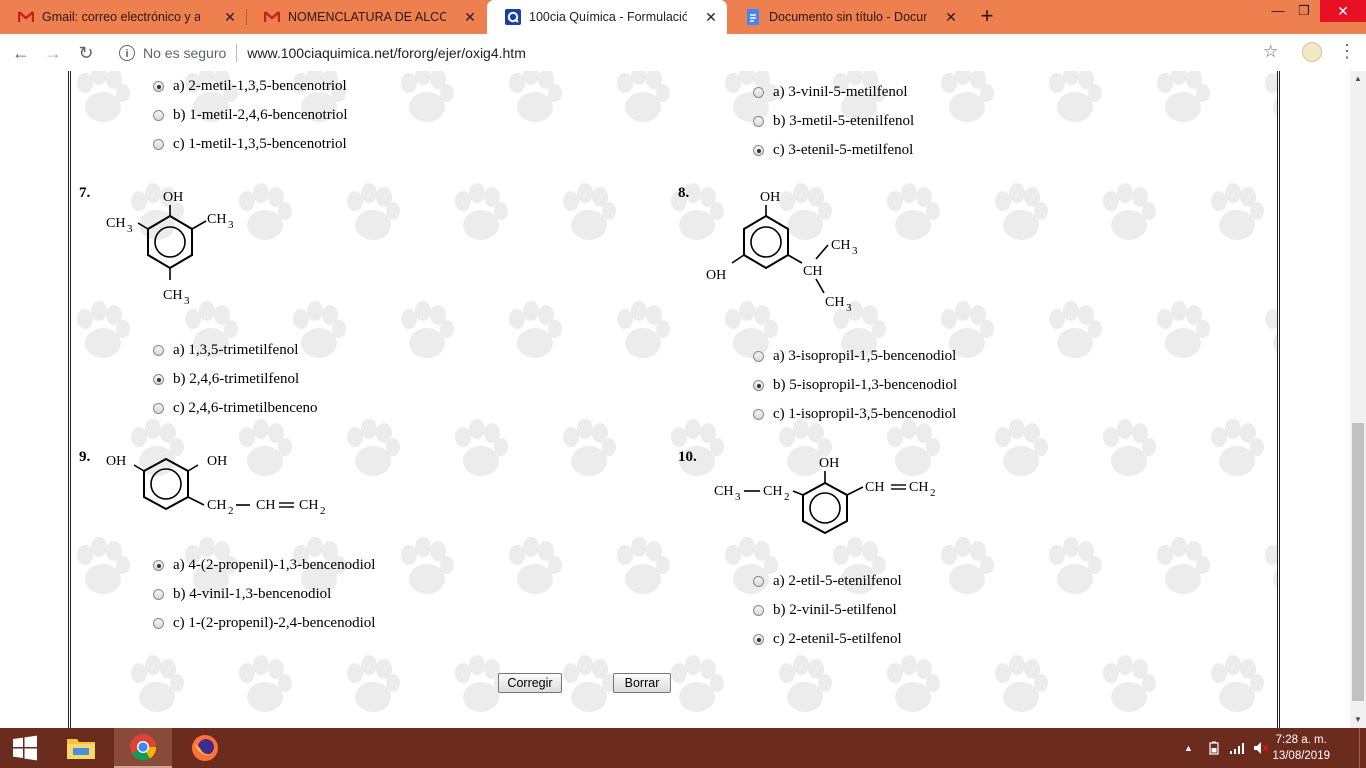 This screenshot has width=1366, height=768. I want to click on reload-button: ↻, so click(86, 53).